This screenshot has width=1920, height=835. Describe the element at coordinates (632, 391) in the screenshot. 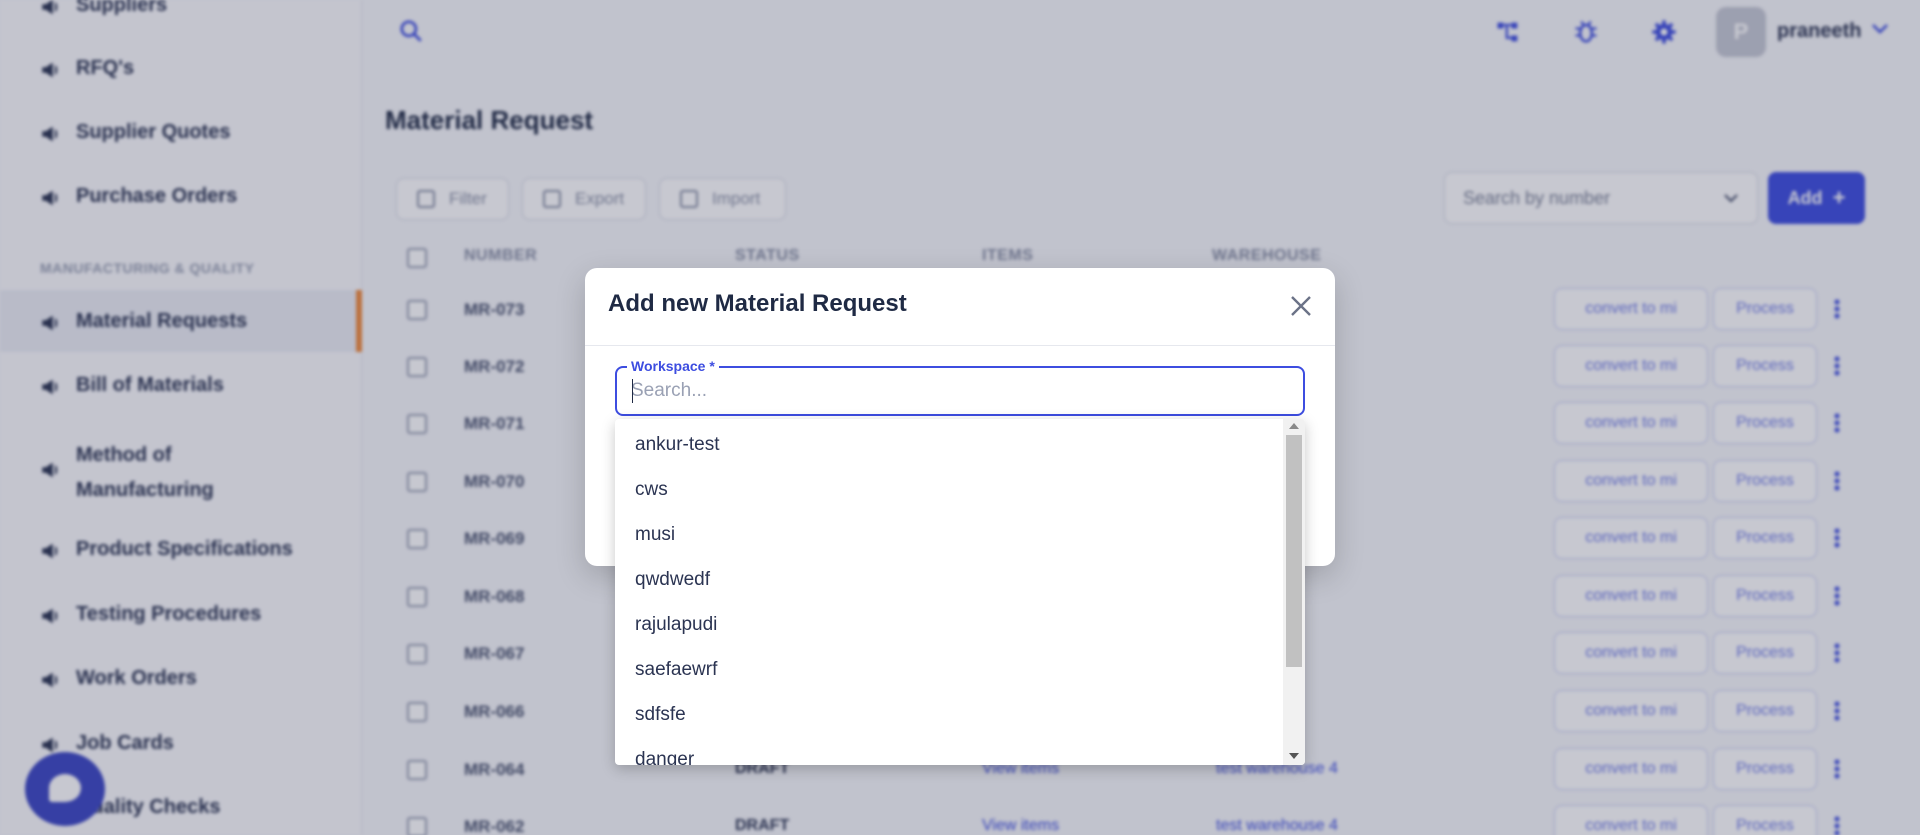

I see `text-caret` at that location.